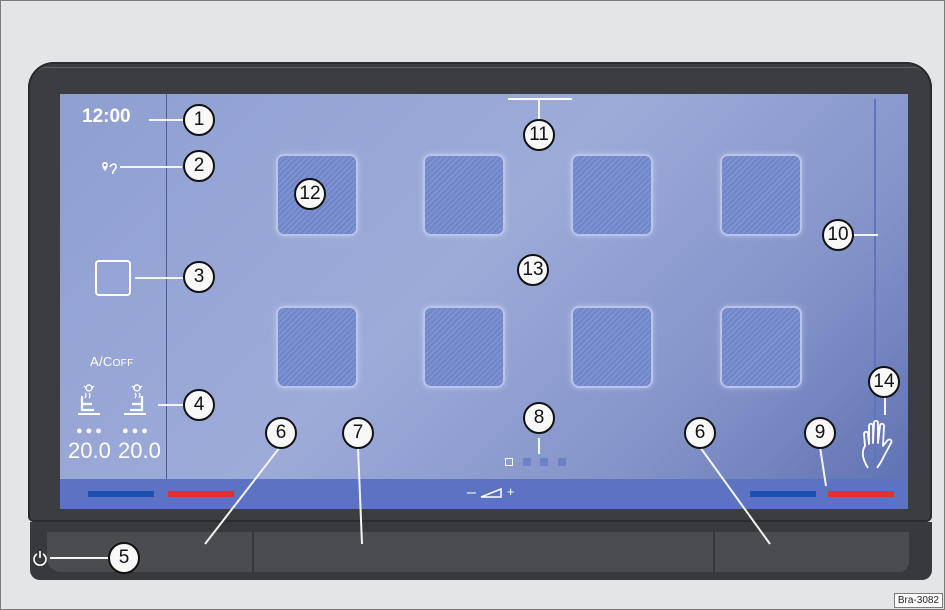 The height and width of the screenshot is (610, 945). Describe the element at coordinates (700, 433) in the screenshot. I see `callout-6-right: 6` at that location.